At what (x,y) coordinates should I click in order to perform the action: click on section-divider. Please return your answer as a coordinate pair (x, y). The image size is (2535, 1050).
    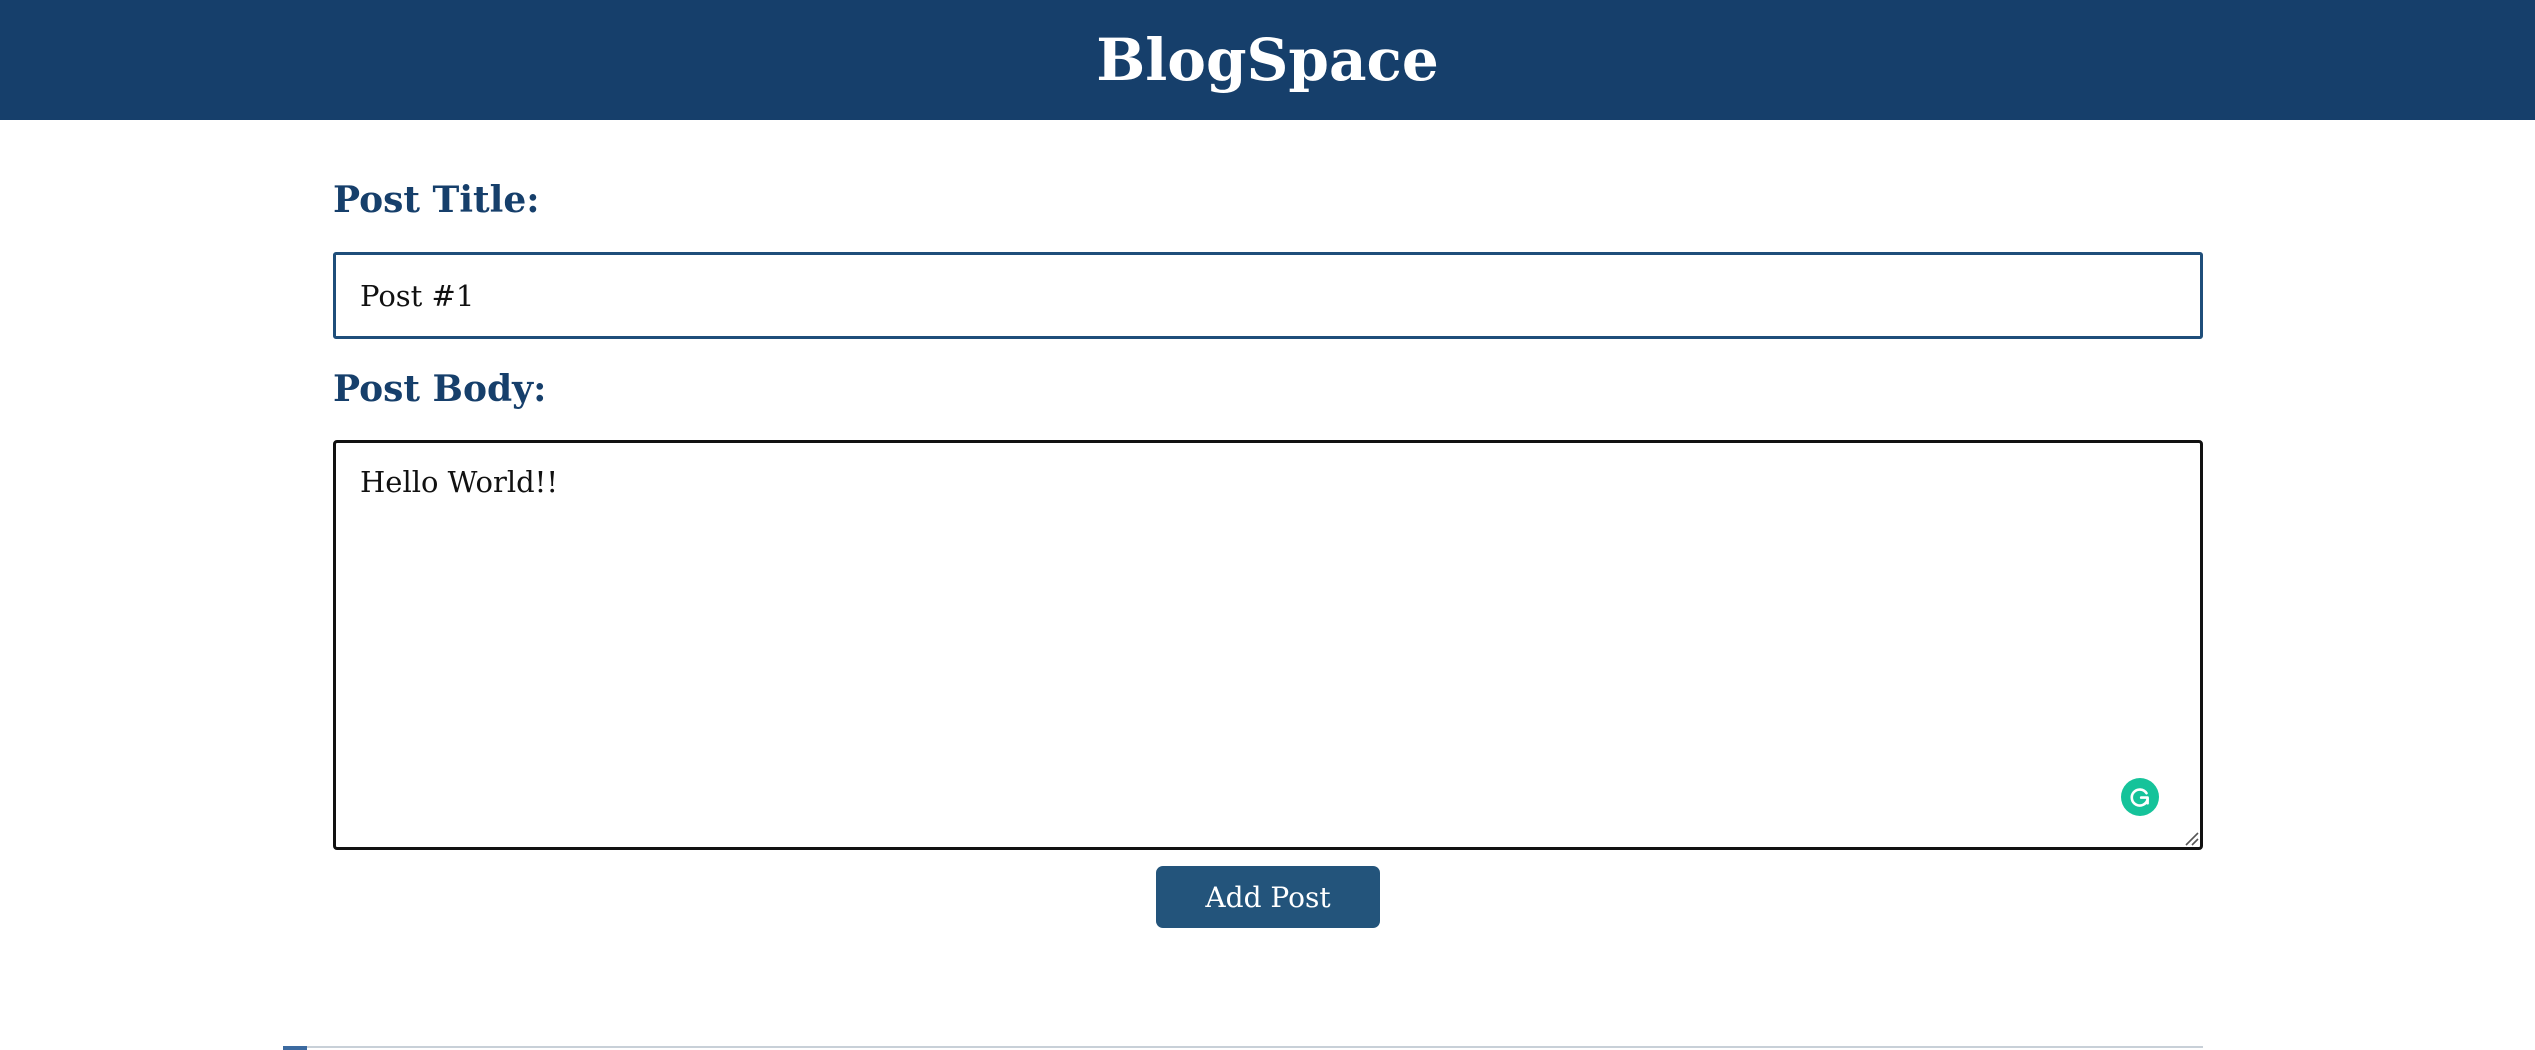
    Looking at the image, I should click on (1243, 1047).